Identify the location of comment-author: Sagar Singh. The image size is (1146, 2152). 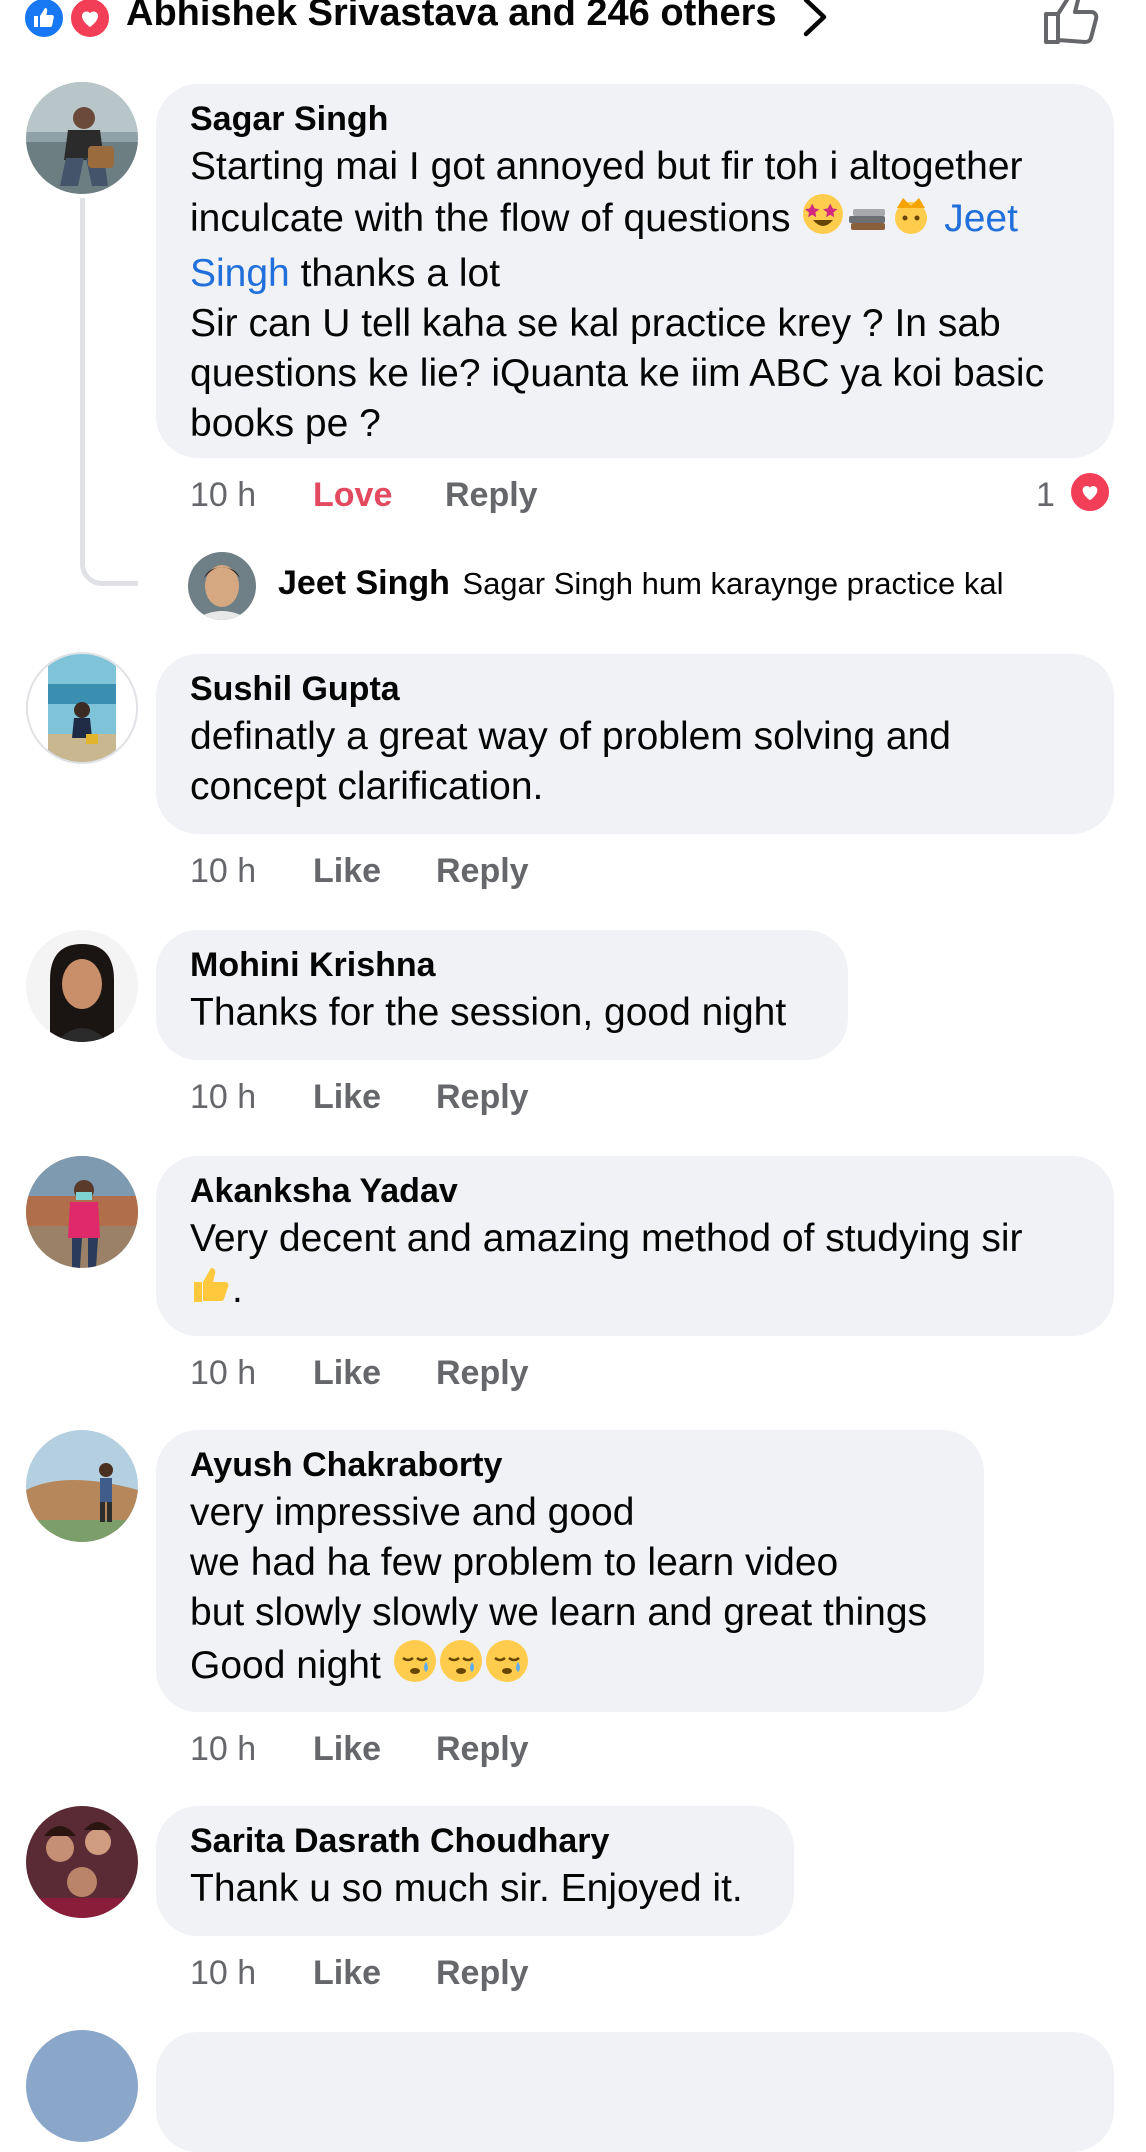
(635, 119).